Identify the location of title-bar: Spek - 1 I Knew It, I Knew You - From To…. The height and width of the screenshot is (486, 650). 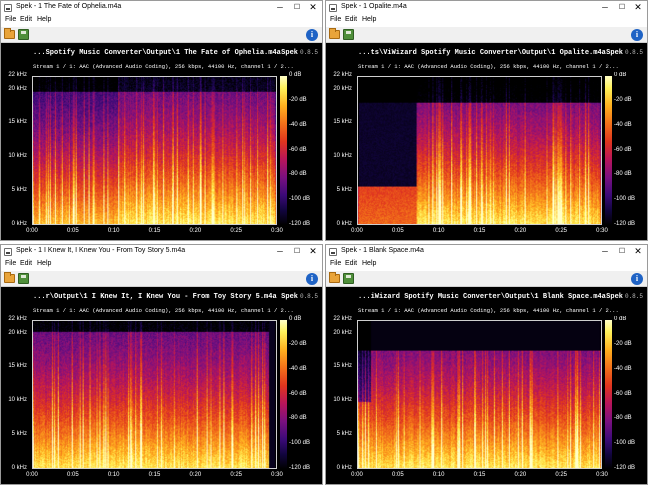
(161, 252).